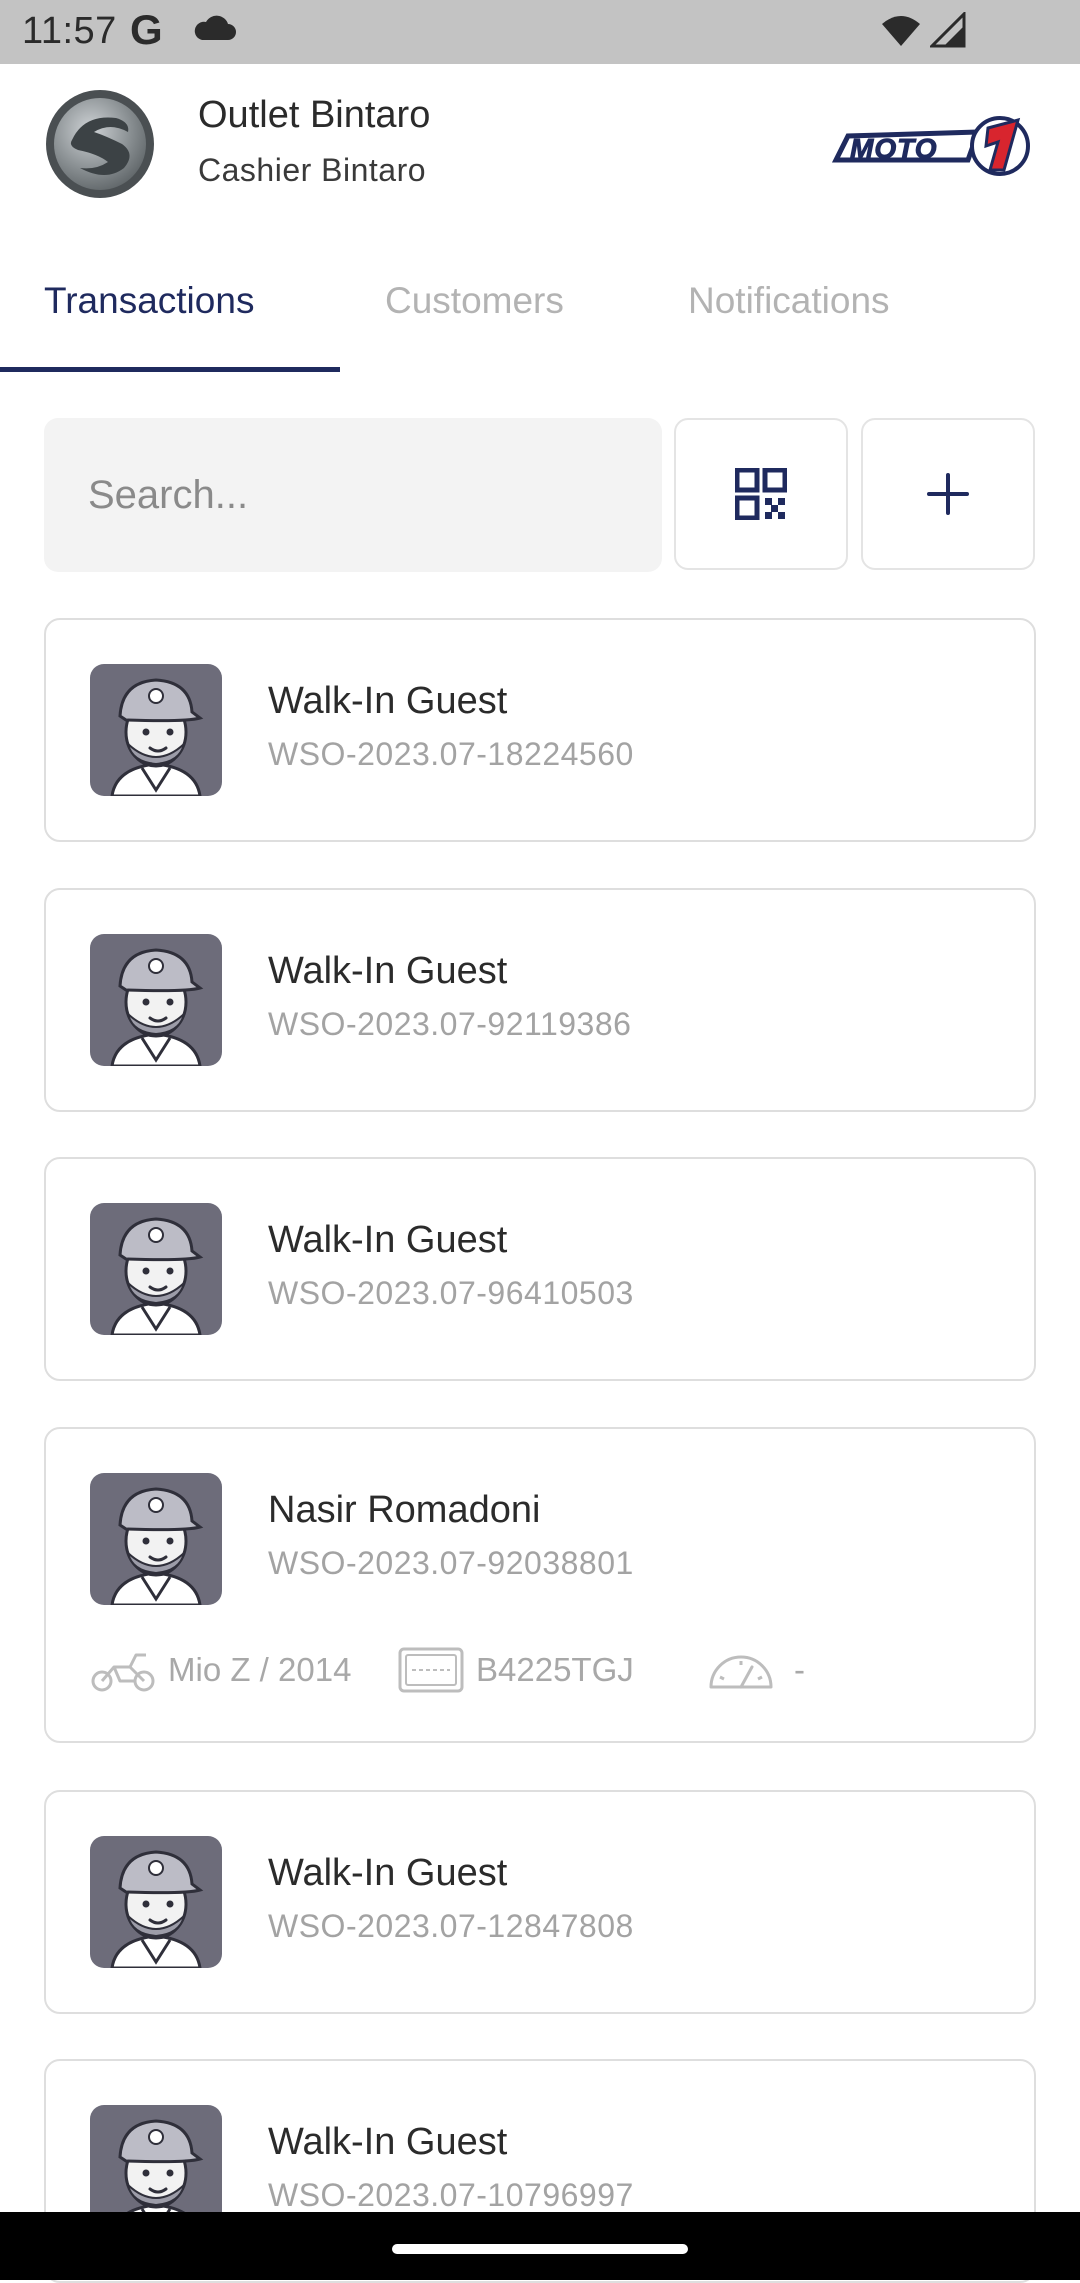 The width and height of the screenshot is (1080, 2283). Describe the element at coordinates (450, 1024) in the screenshot. I see `transaction-code: WSO-2023.07-92119386` at that location.